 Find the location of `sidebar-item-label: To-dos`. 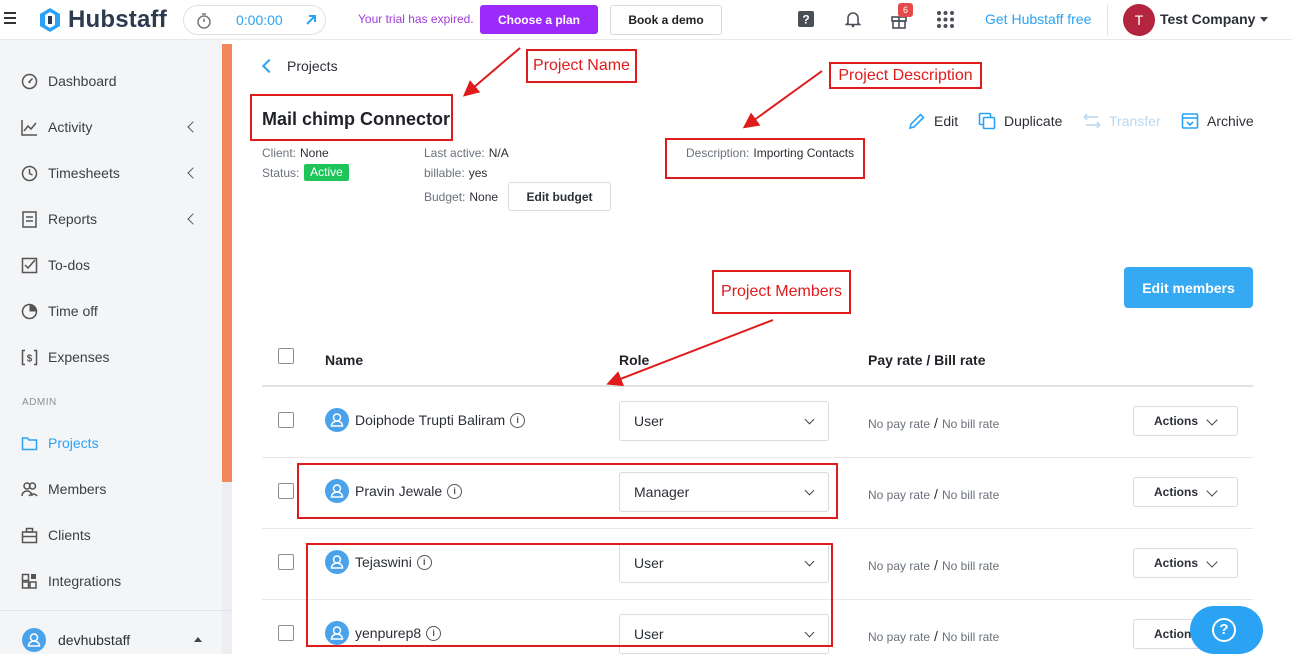

sidebar-item-label: To-dos is located at coordinates (69, 265).